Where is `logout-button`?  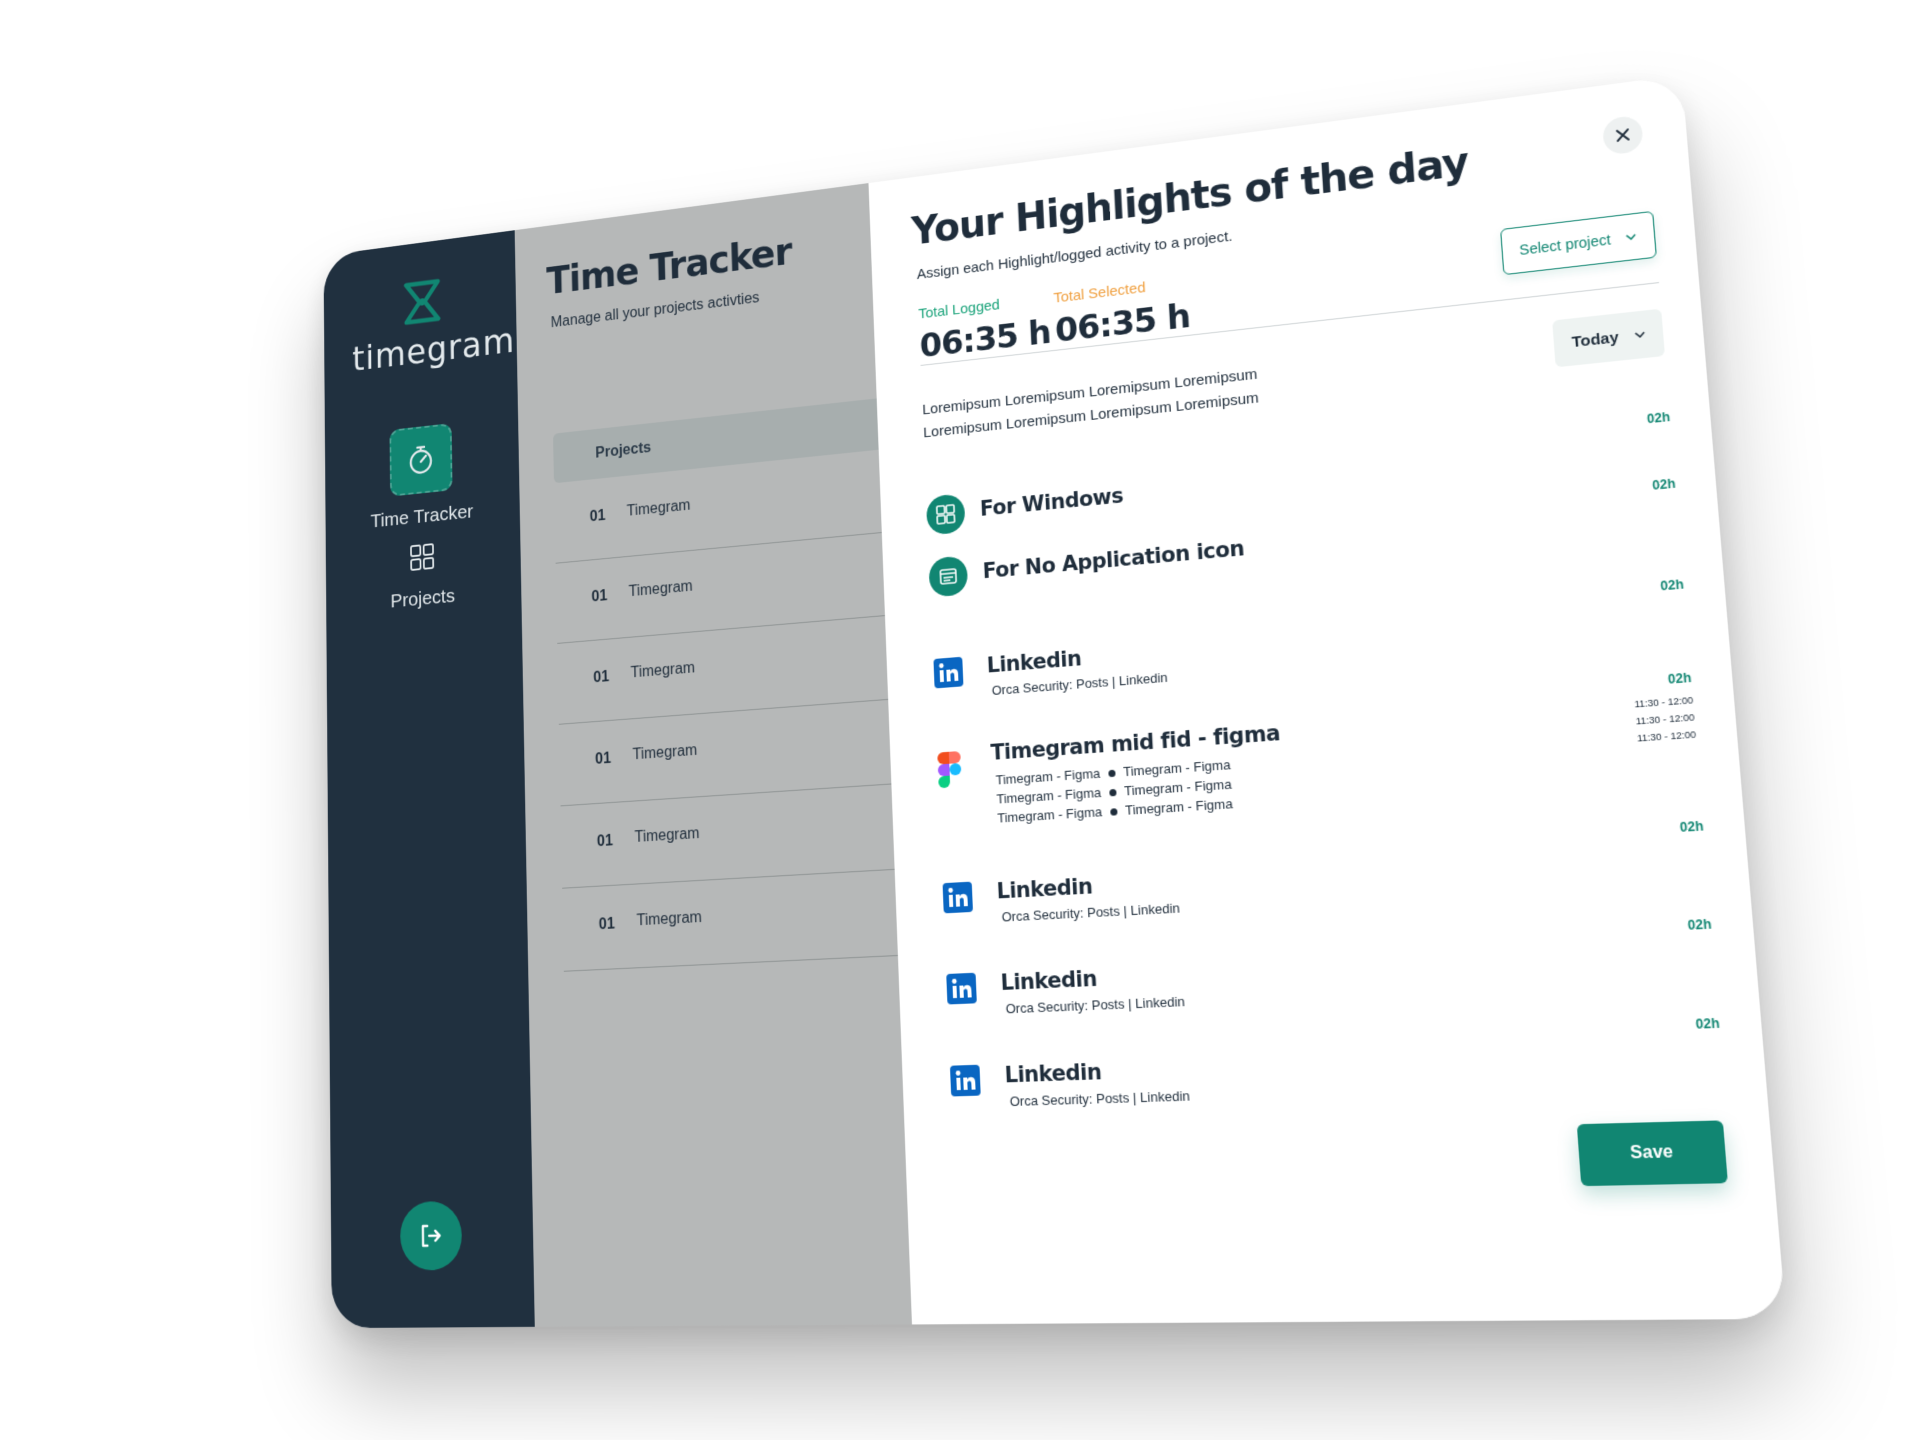
logout-button is located at coordinates (431, 1235).